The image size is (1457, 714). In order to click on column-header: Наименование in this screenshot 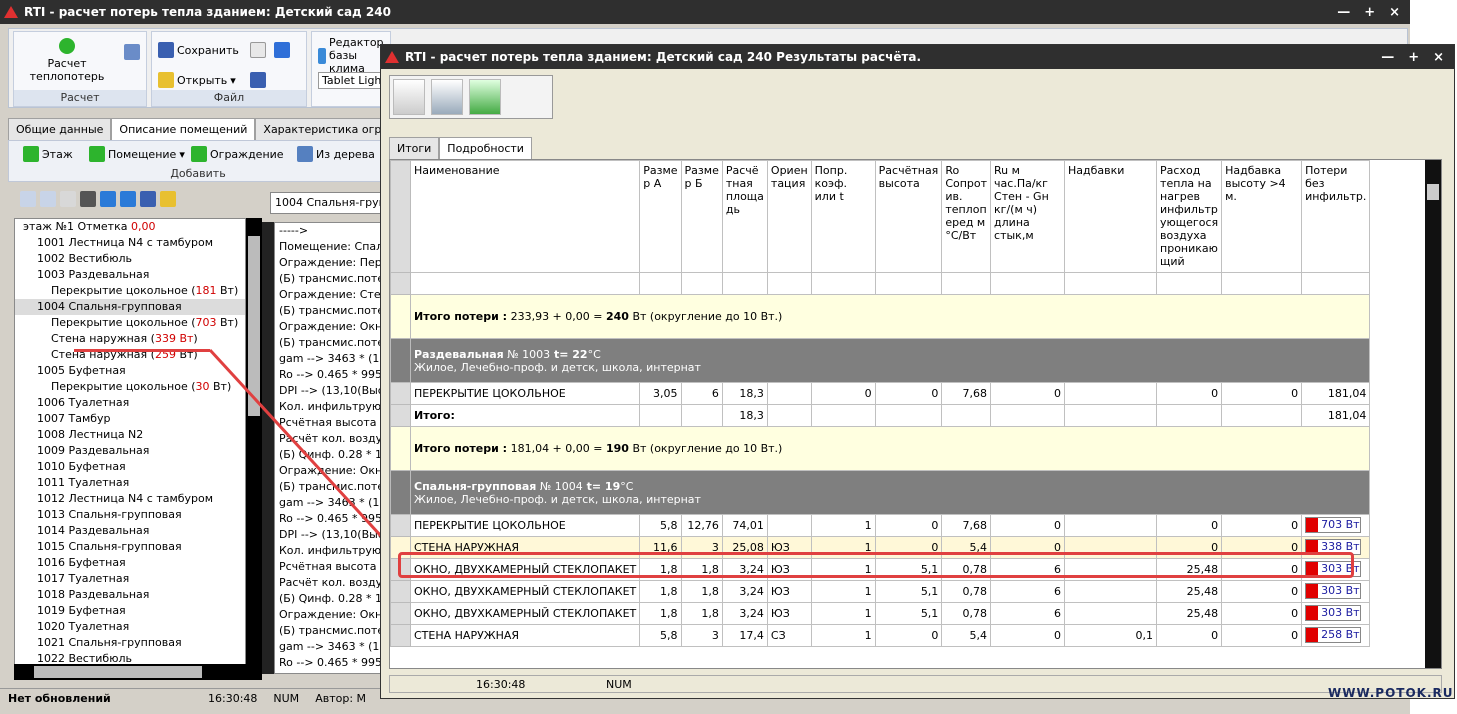, I will do `click(525, 216)`.